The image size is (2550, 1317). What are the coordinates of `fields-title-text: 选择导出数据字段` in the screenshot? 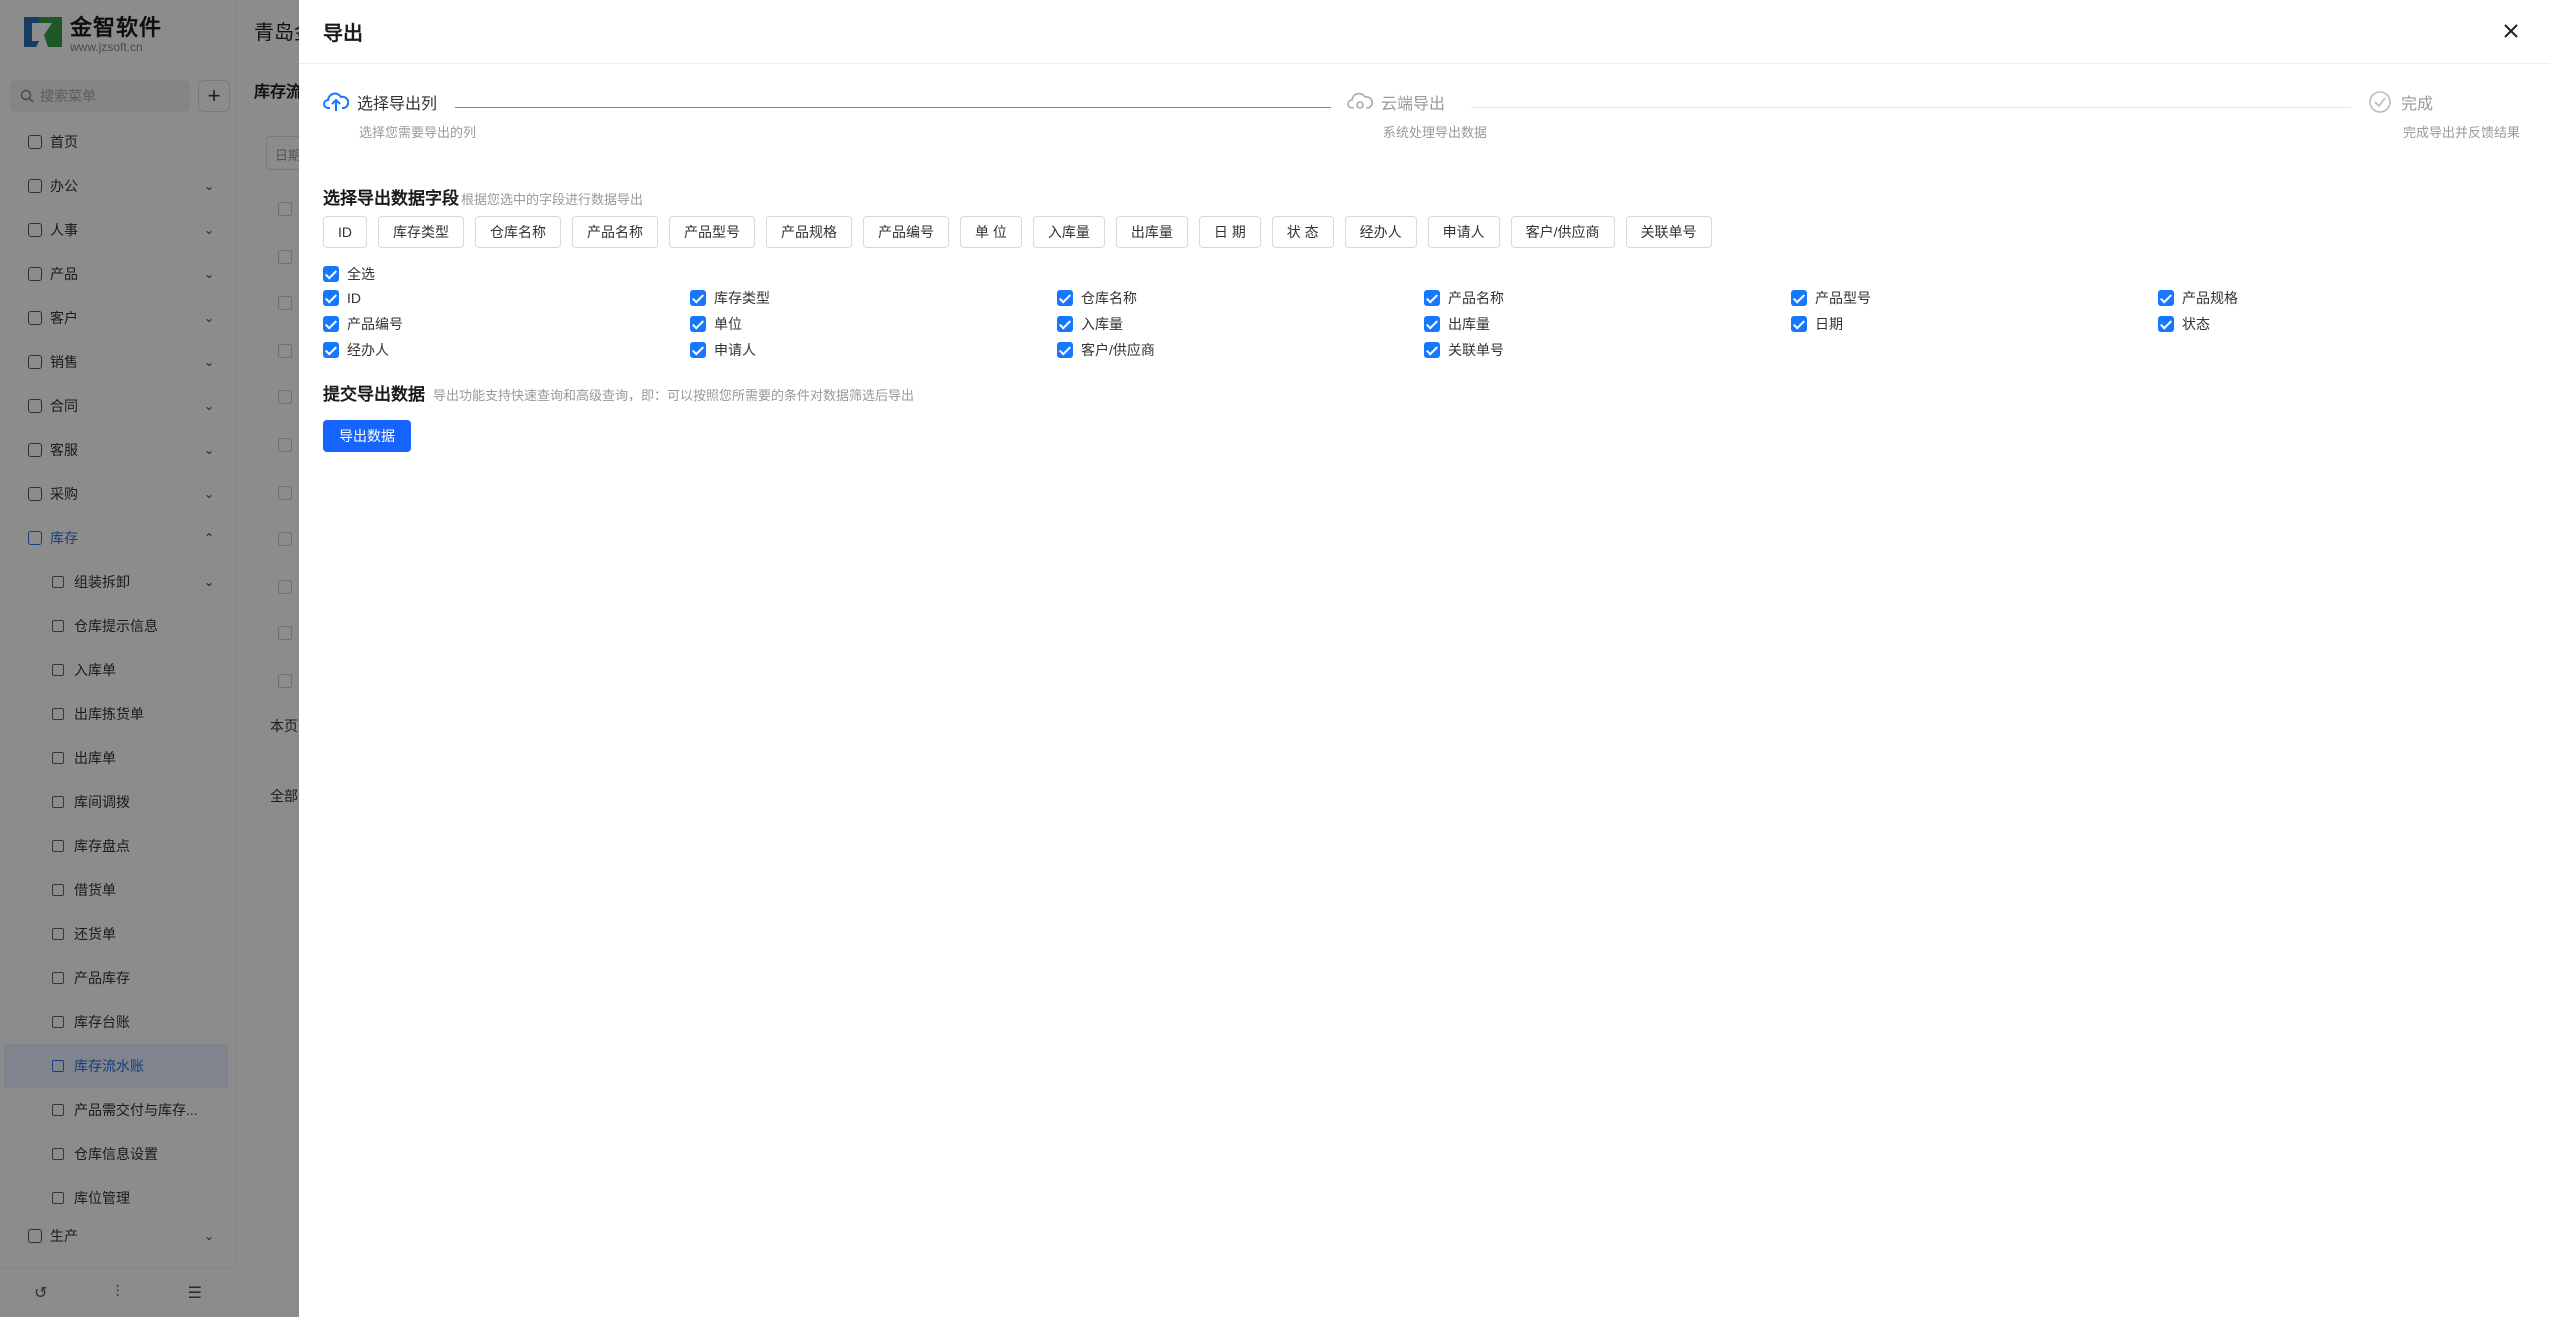 It's located at (391, 198).